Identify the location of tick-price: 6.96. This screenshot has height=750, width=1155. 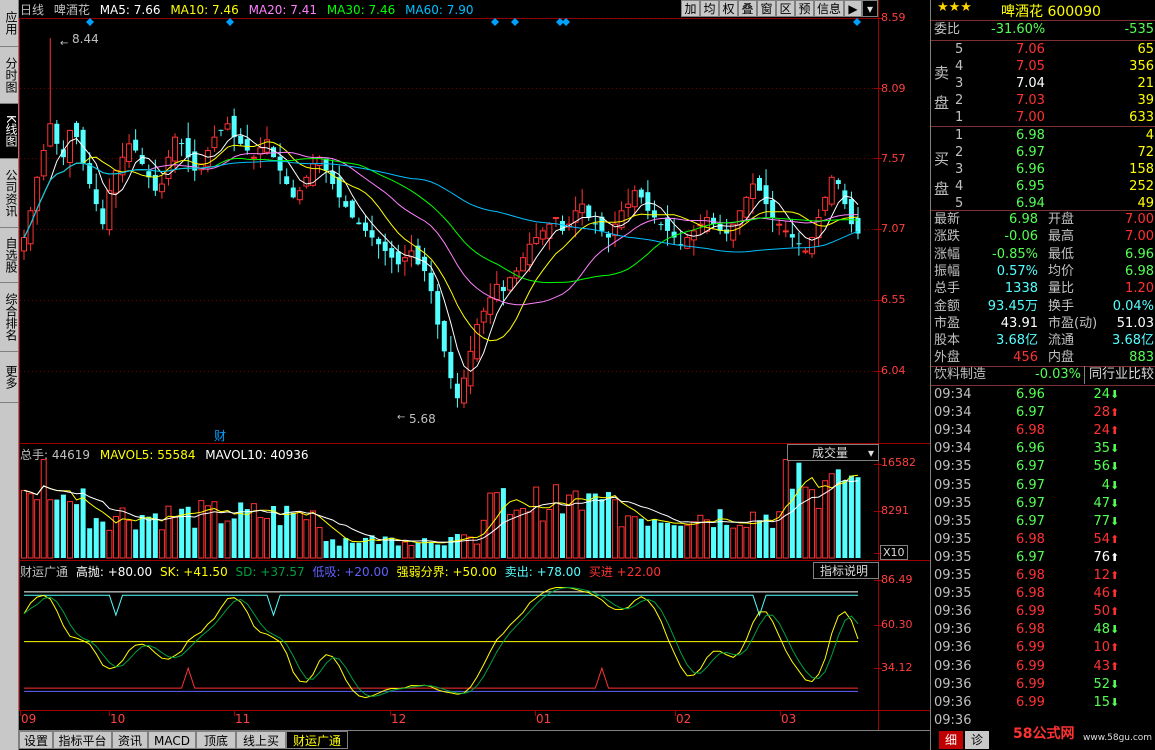
(1030, 394).